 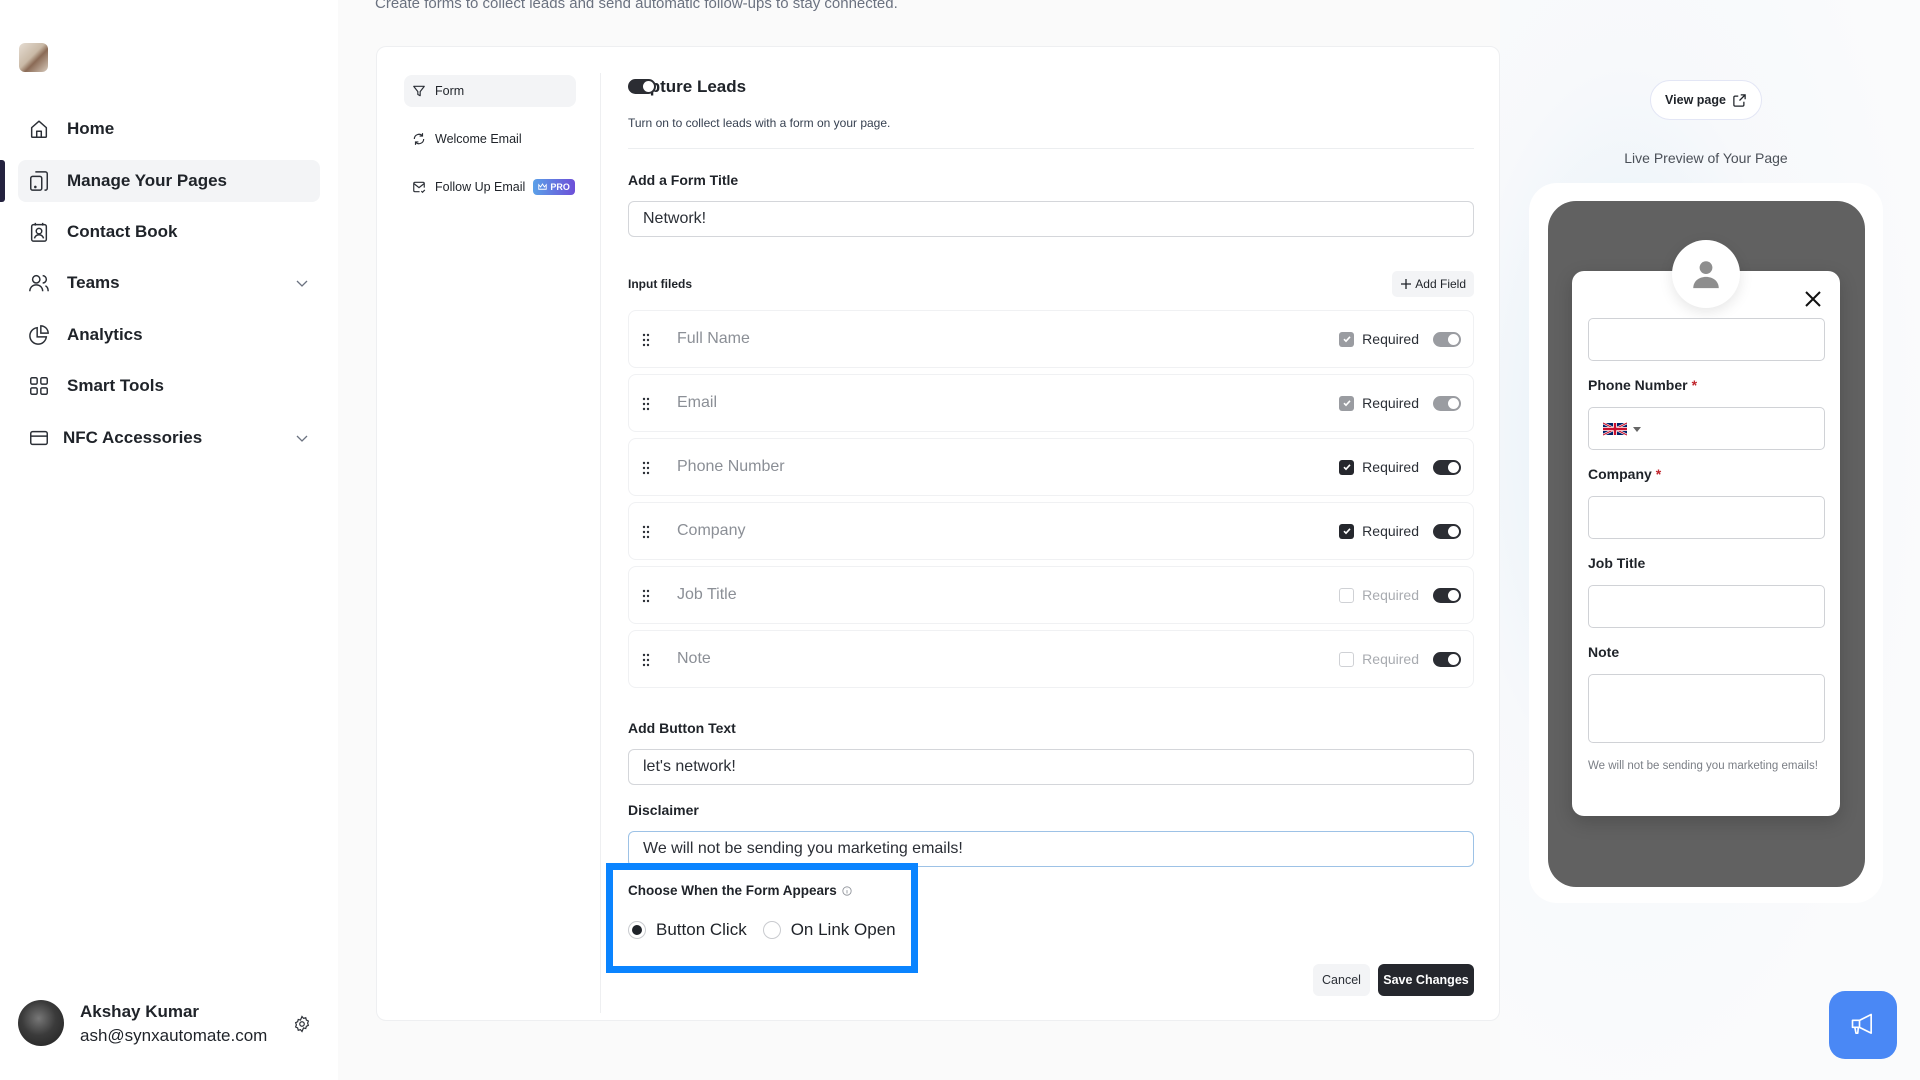 What do you see at coordinates (450, 91) in the screenshot?
I see `tab-label: Form` at bounding box center [450, 91].